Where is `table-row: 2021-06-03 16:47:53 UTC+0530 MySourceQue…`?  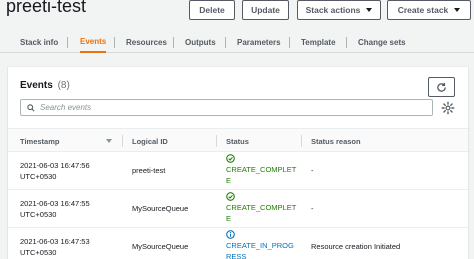 table-row: 2021-06-03 16:47:53 UTC+0530 MySourceQue… is located at coordinates (238, 243).